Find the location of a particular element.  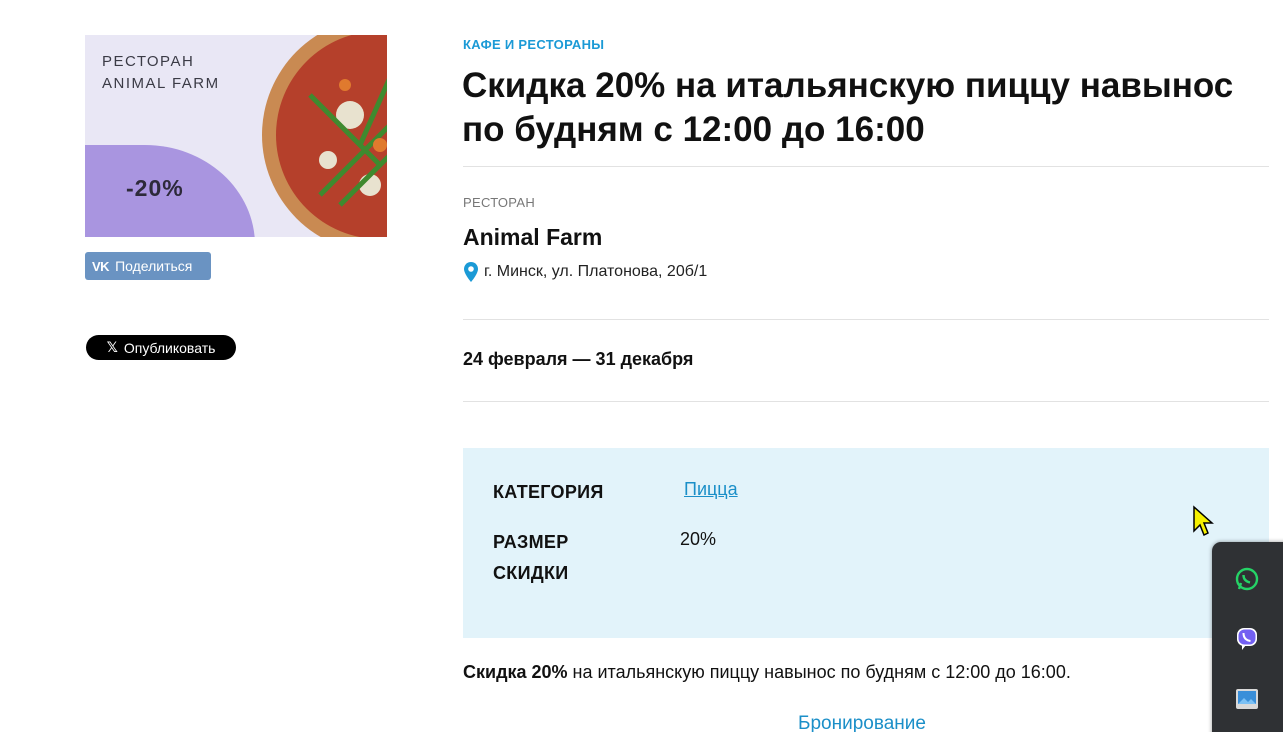

whatsapp-icon is located at coordinates (1247, 579).